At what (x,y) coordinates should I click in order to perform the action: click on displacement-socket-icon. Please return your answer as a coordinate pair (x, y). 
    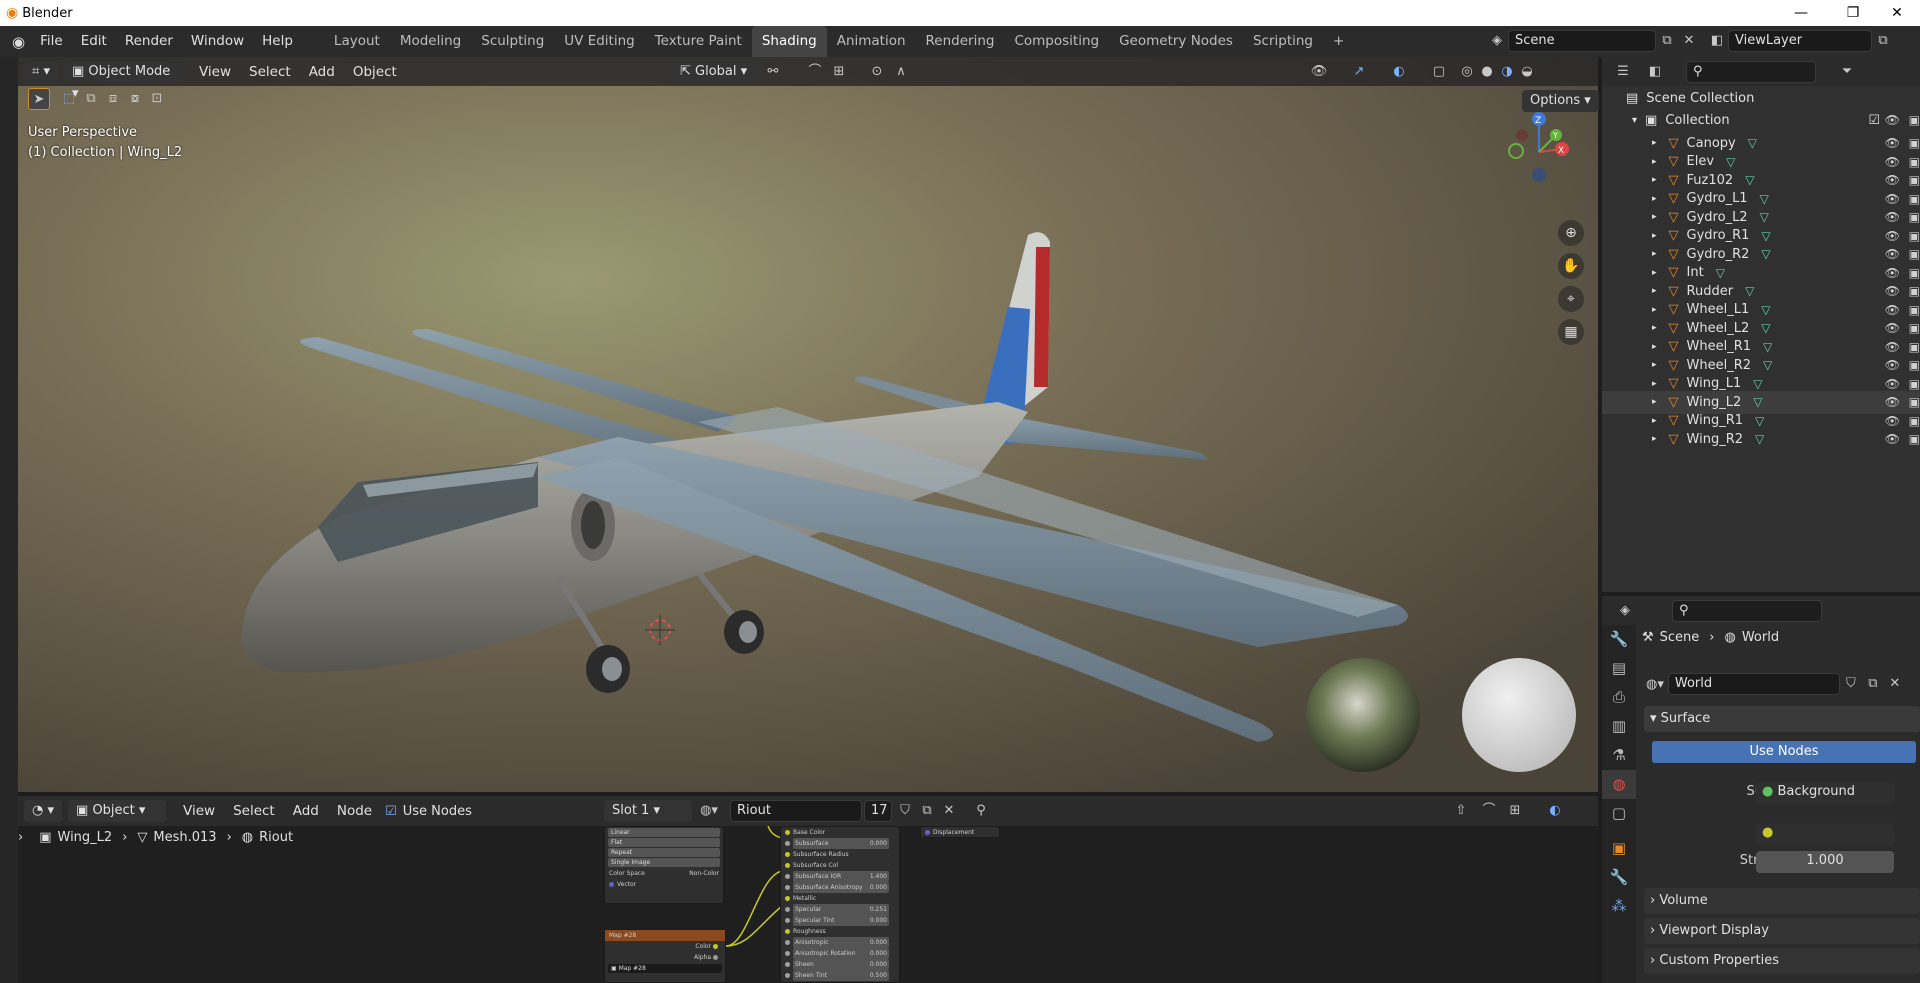
    Looking at the image, I should click on (927, 832).